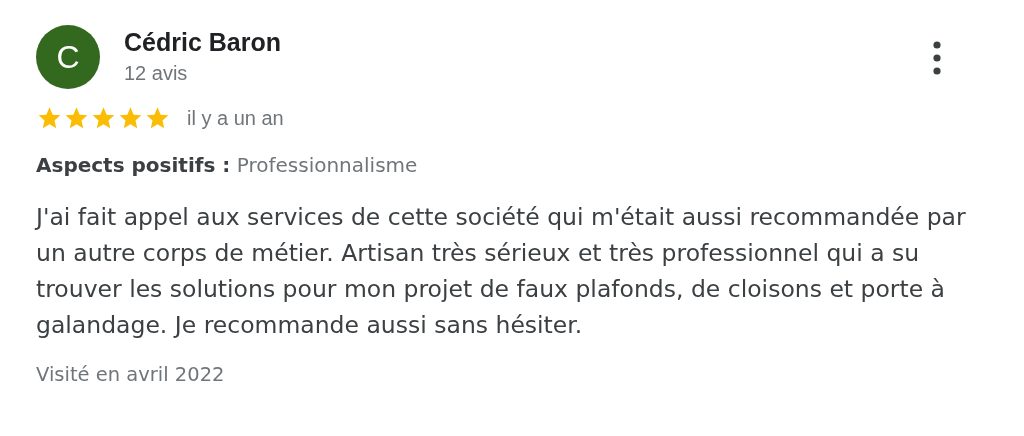 The height and width of the screenshot is (436, 1024). Describe the element at coordinates (131, 374) in the screenshot. I see `visit-date: Visité en avril 2022` at that location.